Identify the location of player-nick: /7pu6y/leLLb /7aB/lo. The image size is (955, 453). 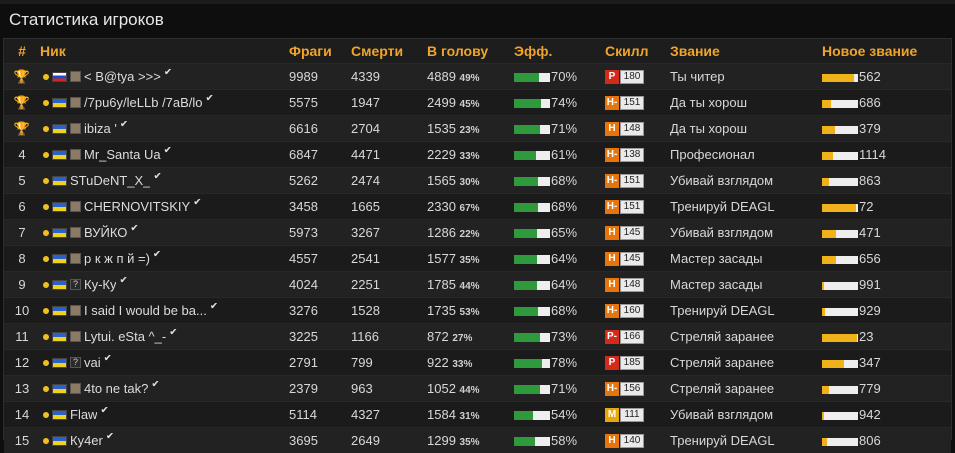
(143, 102).